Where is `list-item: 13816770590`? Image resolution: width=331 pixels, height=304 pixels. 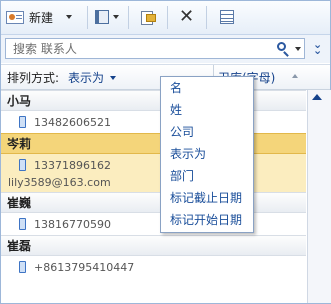 list-item: 13816770590 is located at coordinates (153, 224).